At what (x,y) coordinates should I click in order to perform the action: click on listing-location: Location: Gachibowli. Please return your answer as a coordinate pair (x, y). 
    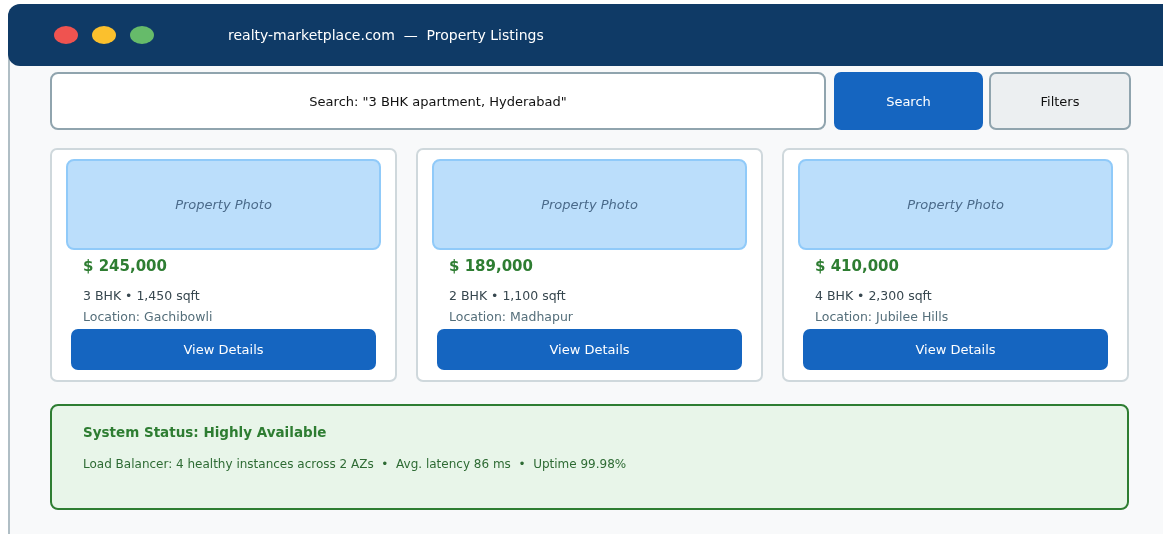
    Looking at the image, I should click on (148, 316).